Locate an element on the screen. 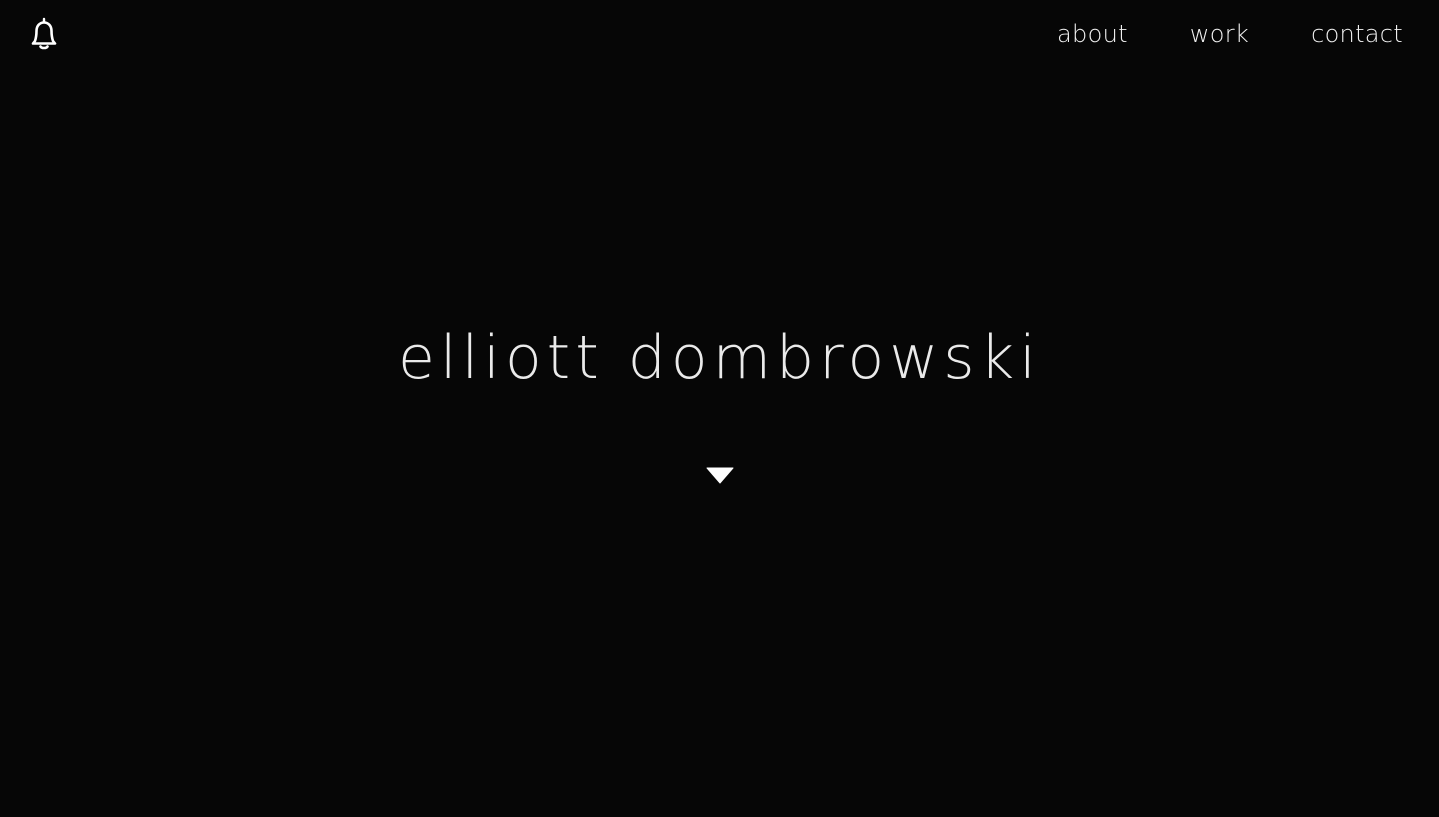  nav-link-work: work is located at coordinates (1219, 34).